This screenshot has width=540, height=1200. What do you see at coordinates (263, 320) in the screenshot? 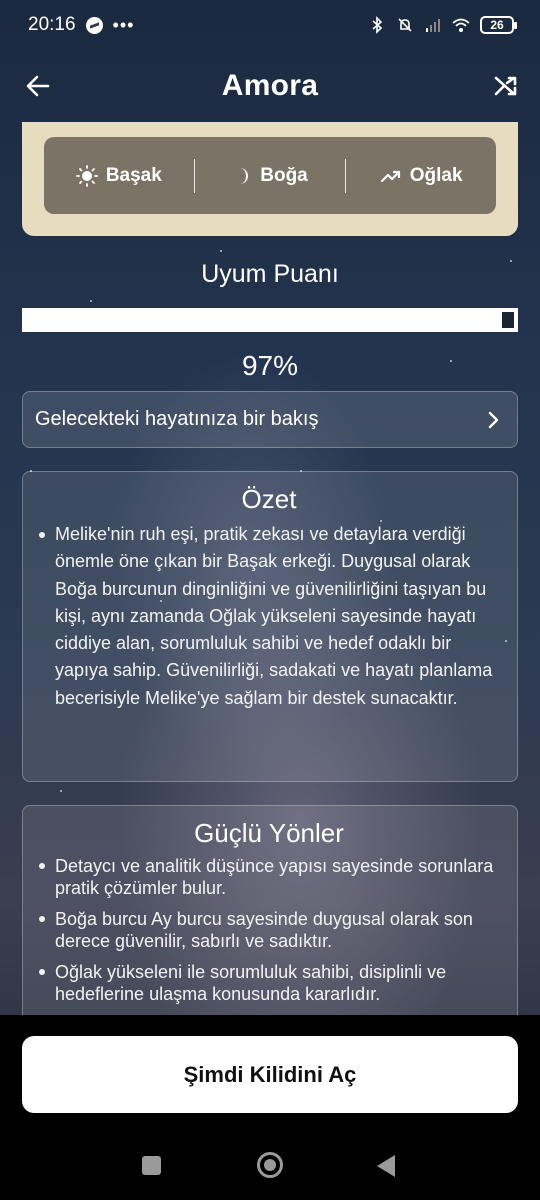
I see `progress-fill` at bounding box center [263, 320].